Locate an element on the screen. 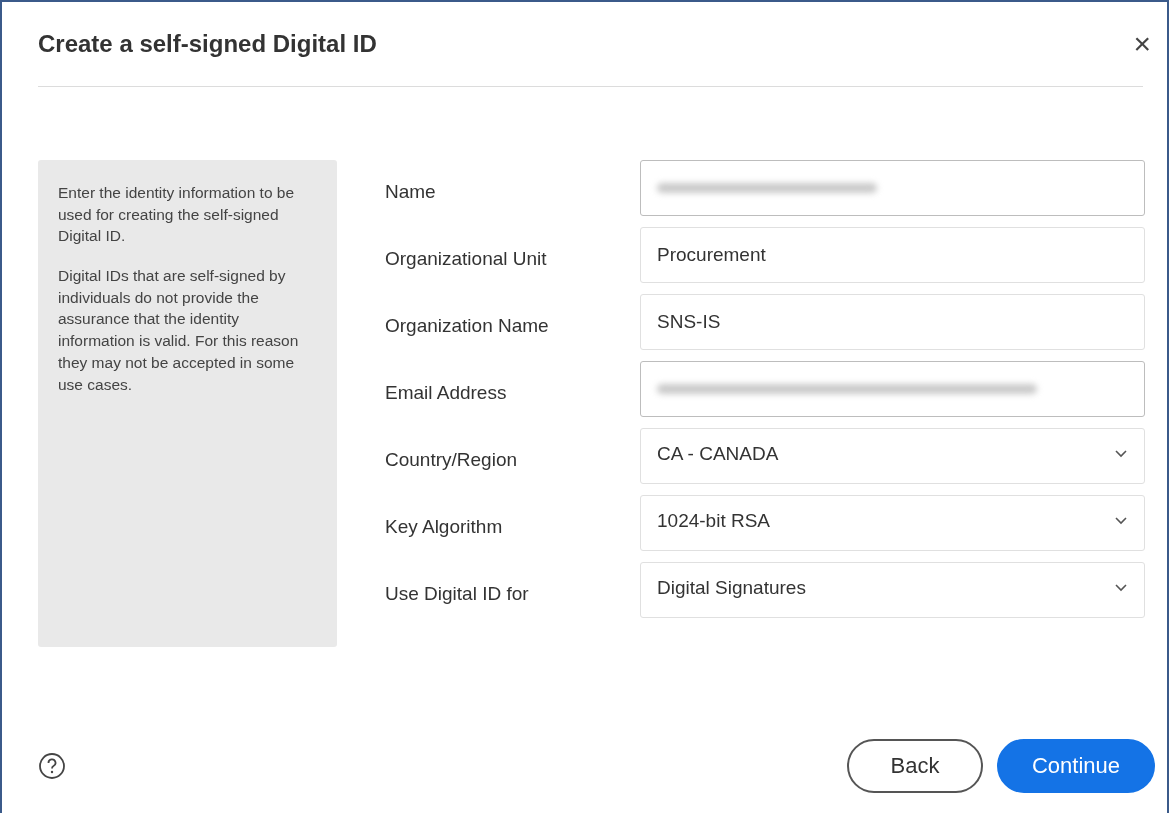 The height and width of the screenshot is (813, 1169). dropdown-field: 1024-bit RSA is located at coordinates (892, 523).